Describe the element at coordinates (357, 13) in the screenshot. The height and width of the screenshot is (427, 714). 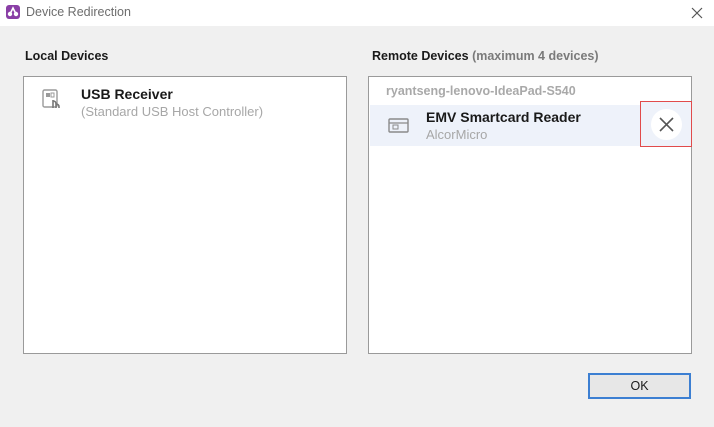
I see `title-bar: Device Redirection` at that location.